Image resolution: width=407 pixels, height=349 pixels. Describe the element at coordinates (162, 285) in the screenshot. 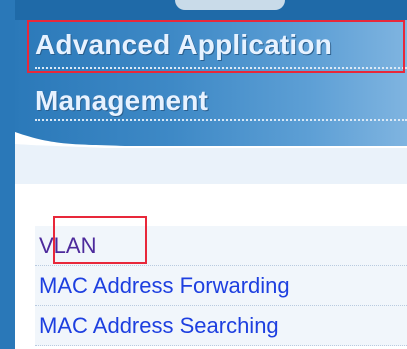

I see `menu-link-mac-address-forwarding: MAC Address Forwarding` at that location.